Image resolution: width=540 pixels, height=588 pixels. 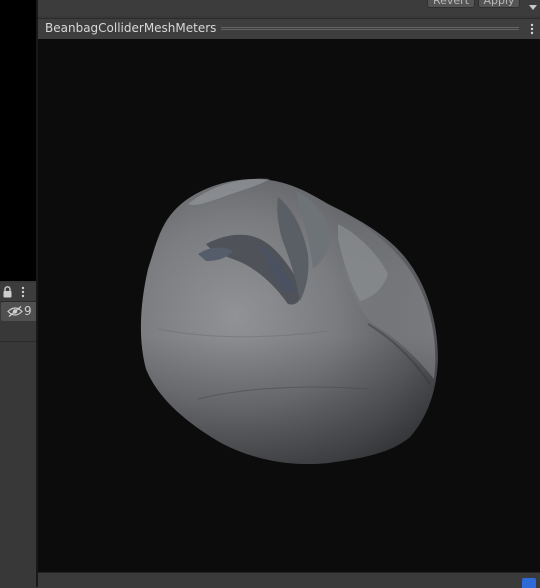 I want to click on preview-header: BeanbagColliderMeshMeters, so click(x=289, y=29).